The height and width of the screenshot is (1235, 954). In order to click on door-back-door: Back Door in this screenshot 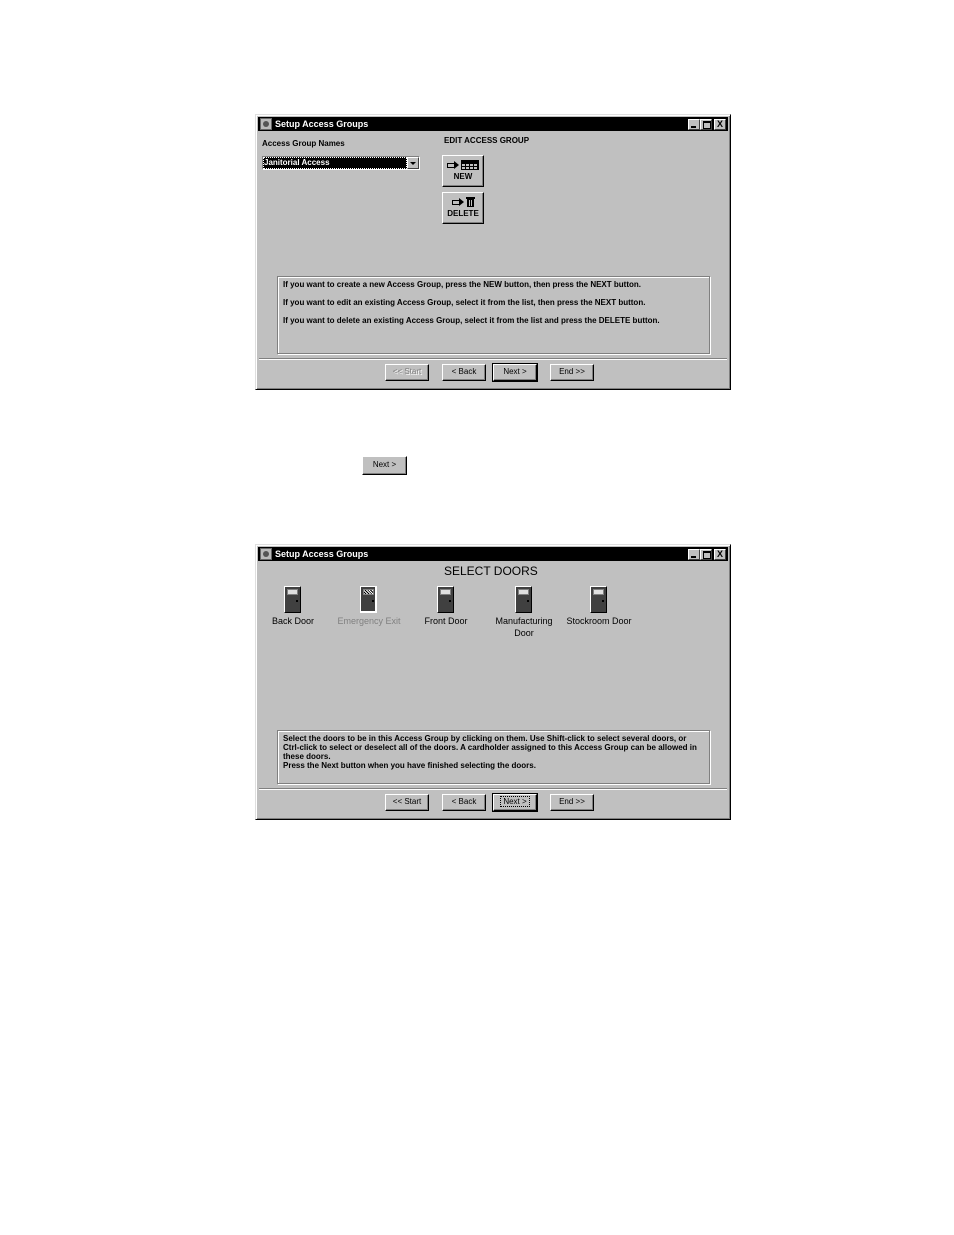, I will do `click(293, 606)`.